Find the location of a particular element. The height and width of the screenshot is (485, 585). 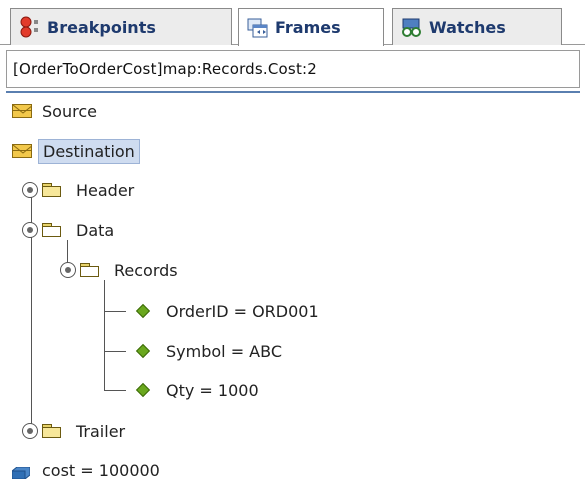

tree-item-header: Header is located at coordinates (80, 190).